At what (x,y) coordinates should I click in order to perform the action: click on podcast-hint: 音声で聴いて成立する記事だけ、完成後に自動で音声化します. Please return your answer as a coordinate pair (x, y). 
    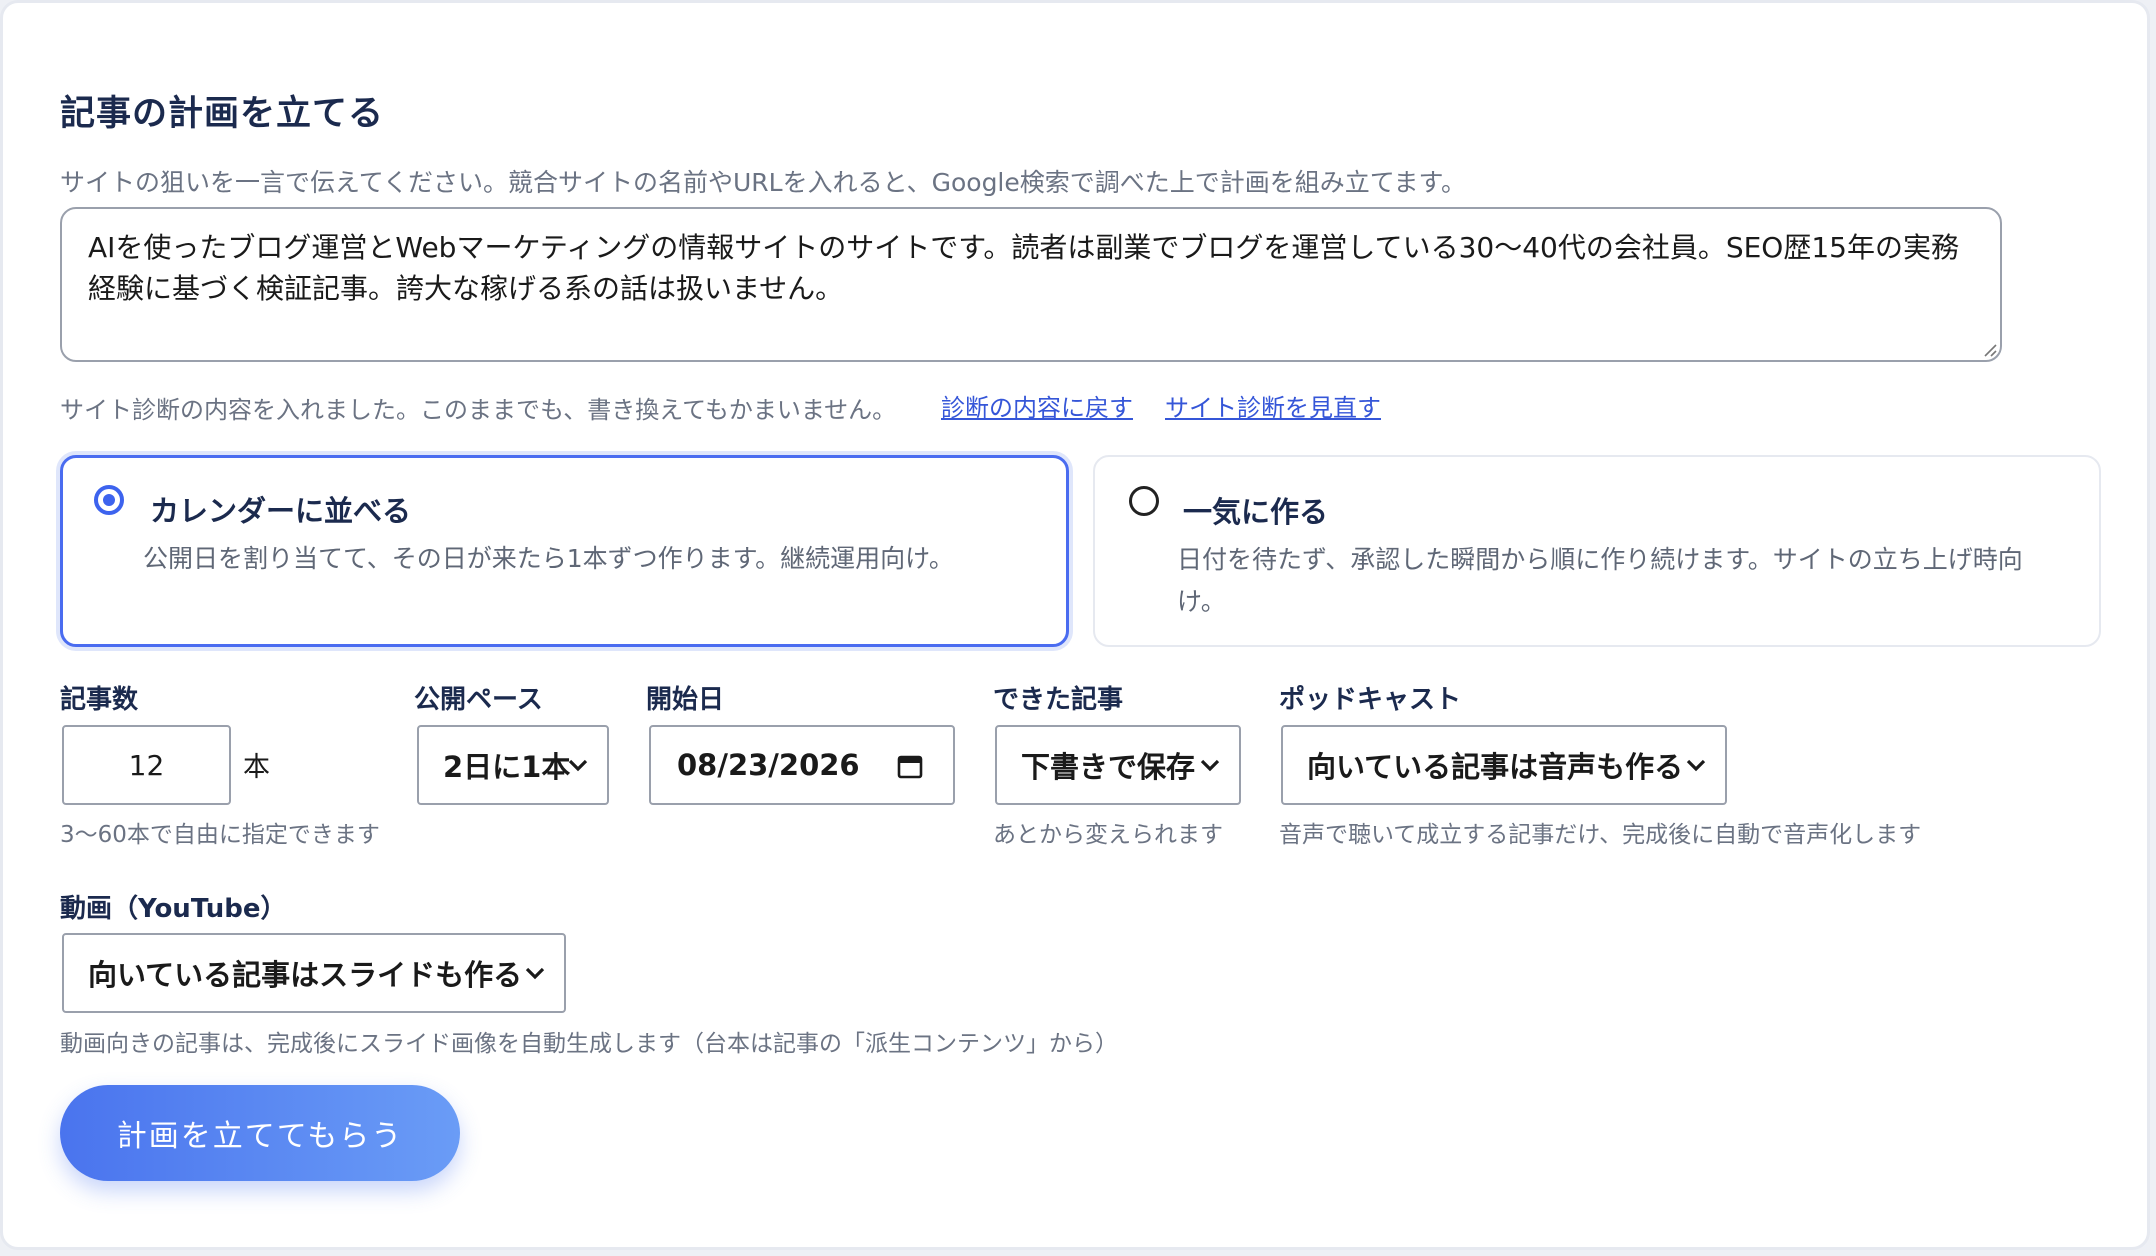
    Looking at the image, I should click on (1600, 835).